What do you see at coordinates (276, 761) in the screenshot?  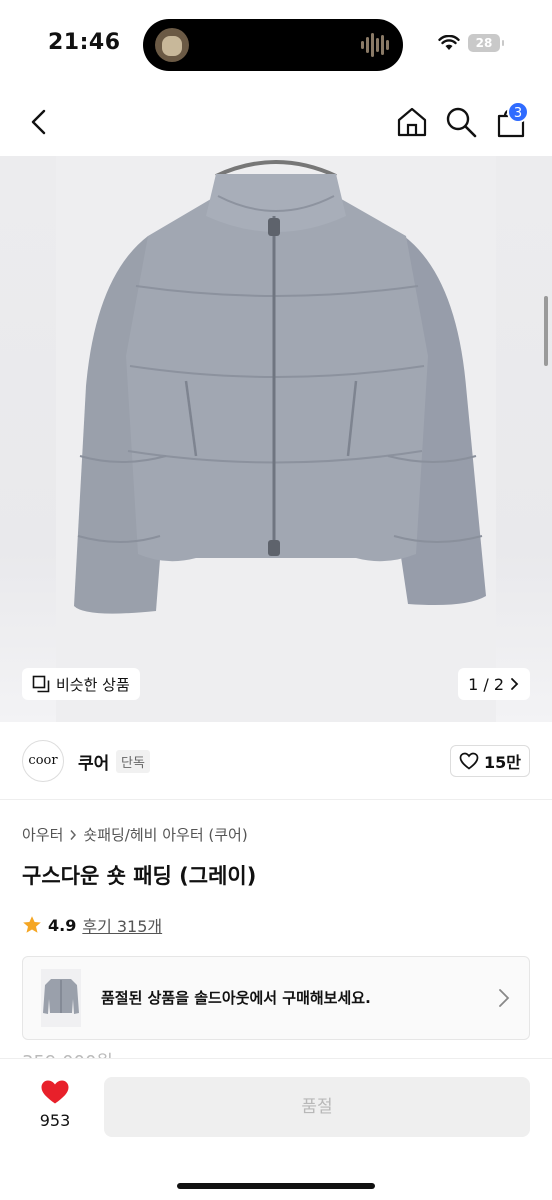 I see `brand-row: coor 쿠어 단독 15만` at bounding box center [276, 761].